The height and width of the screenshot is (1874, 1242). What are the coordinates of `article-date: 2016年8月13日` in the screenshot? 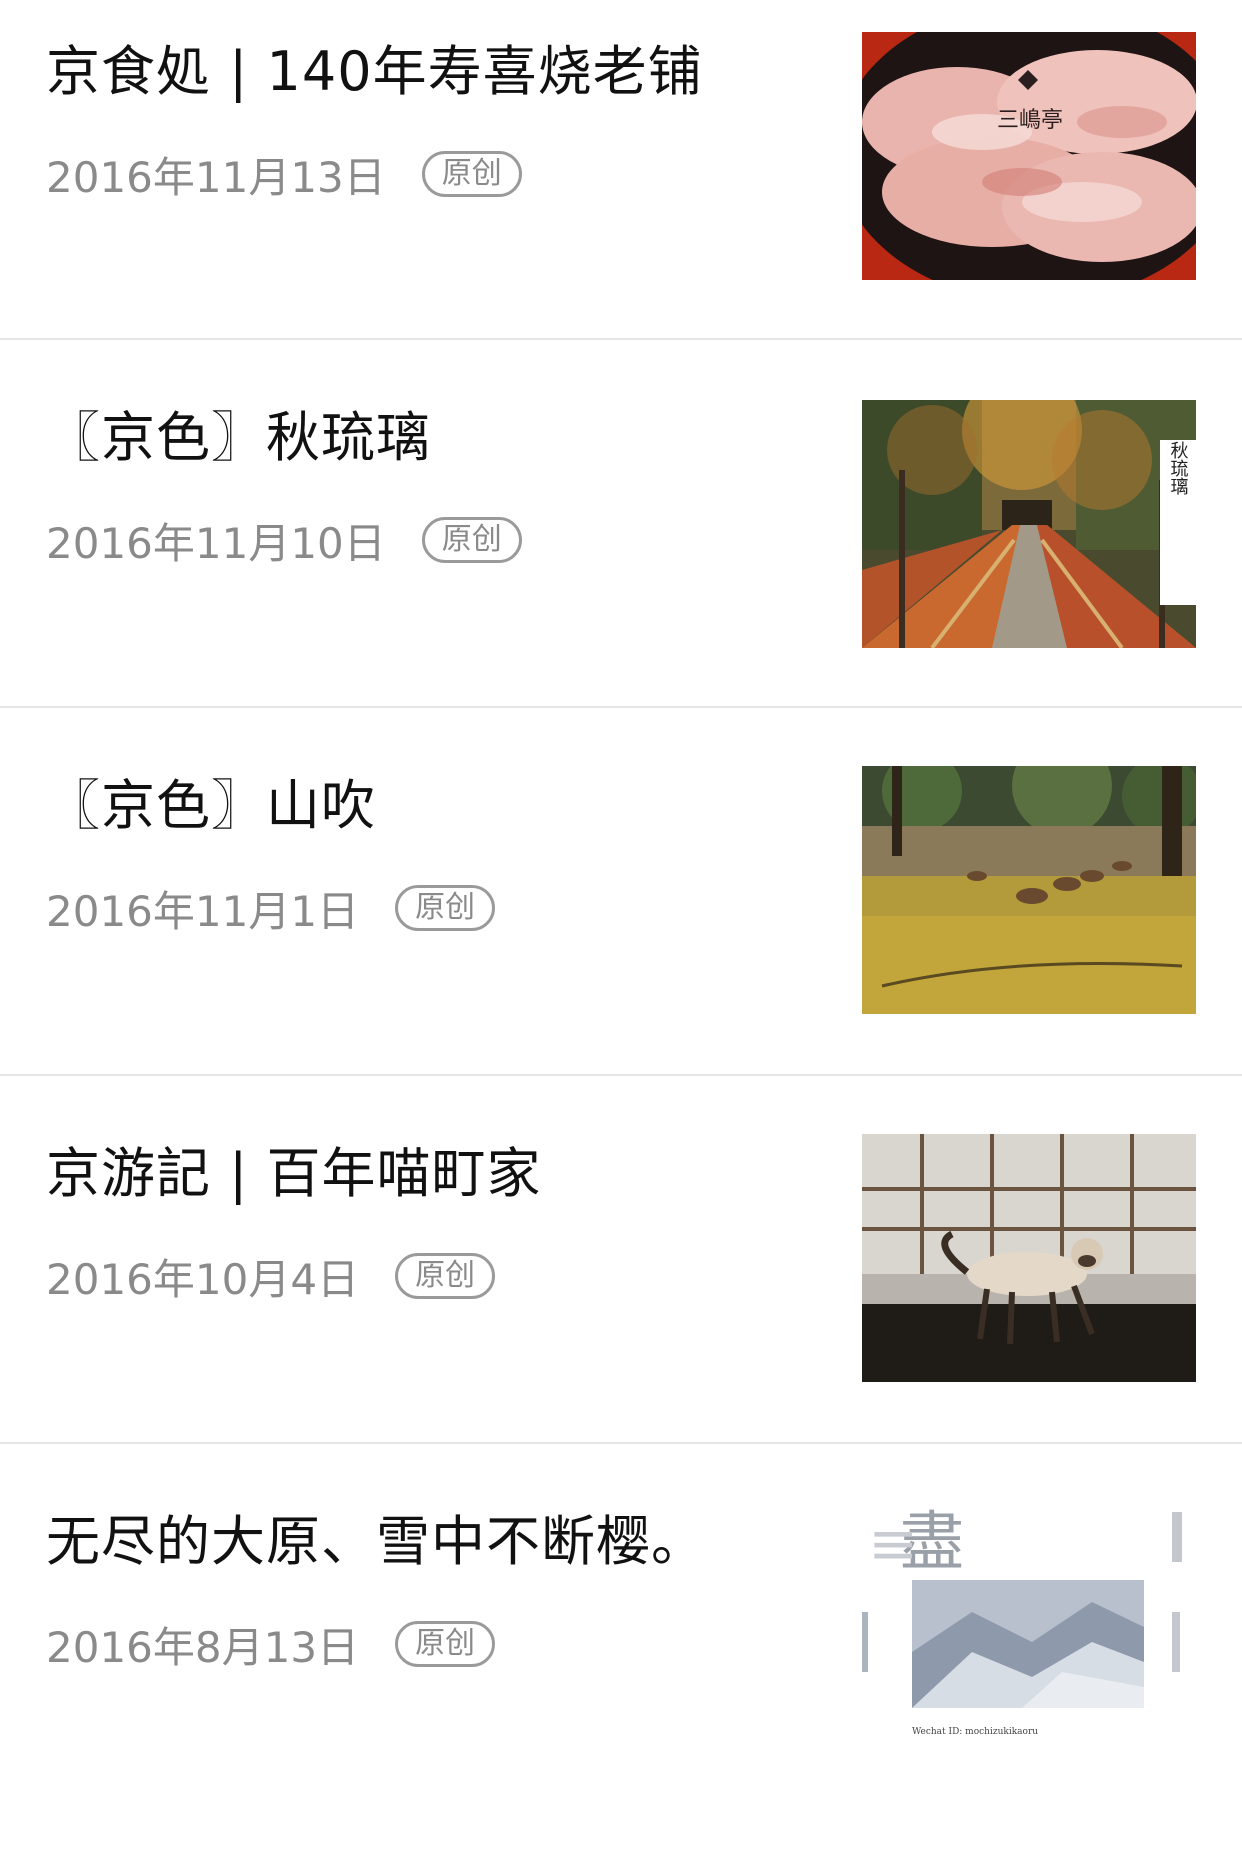 It's located at (203, 1647).